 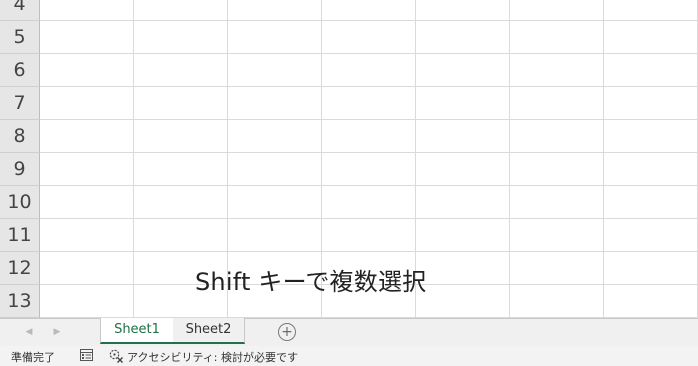 What do you see at coordinates (20, 37) in the screenshot?
I see `row-header: 5` at bounding box center [20, 37].